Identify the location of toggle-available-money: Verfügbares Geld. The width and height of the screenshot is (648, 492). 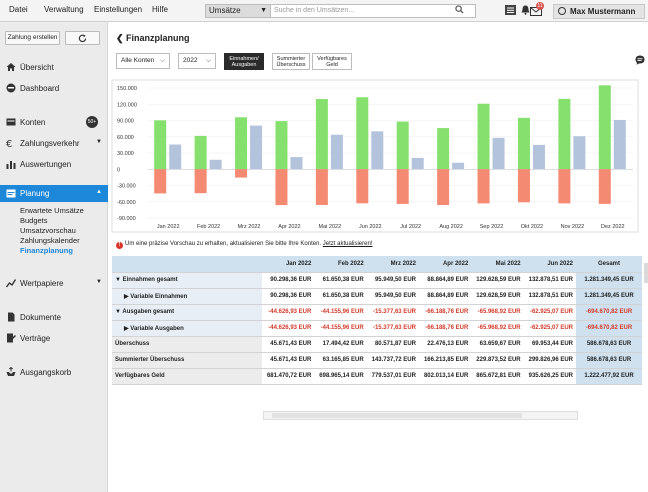
(332, 61).